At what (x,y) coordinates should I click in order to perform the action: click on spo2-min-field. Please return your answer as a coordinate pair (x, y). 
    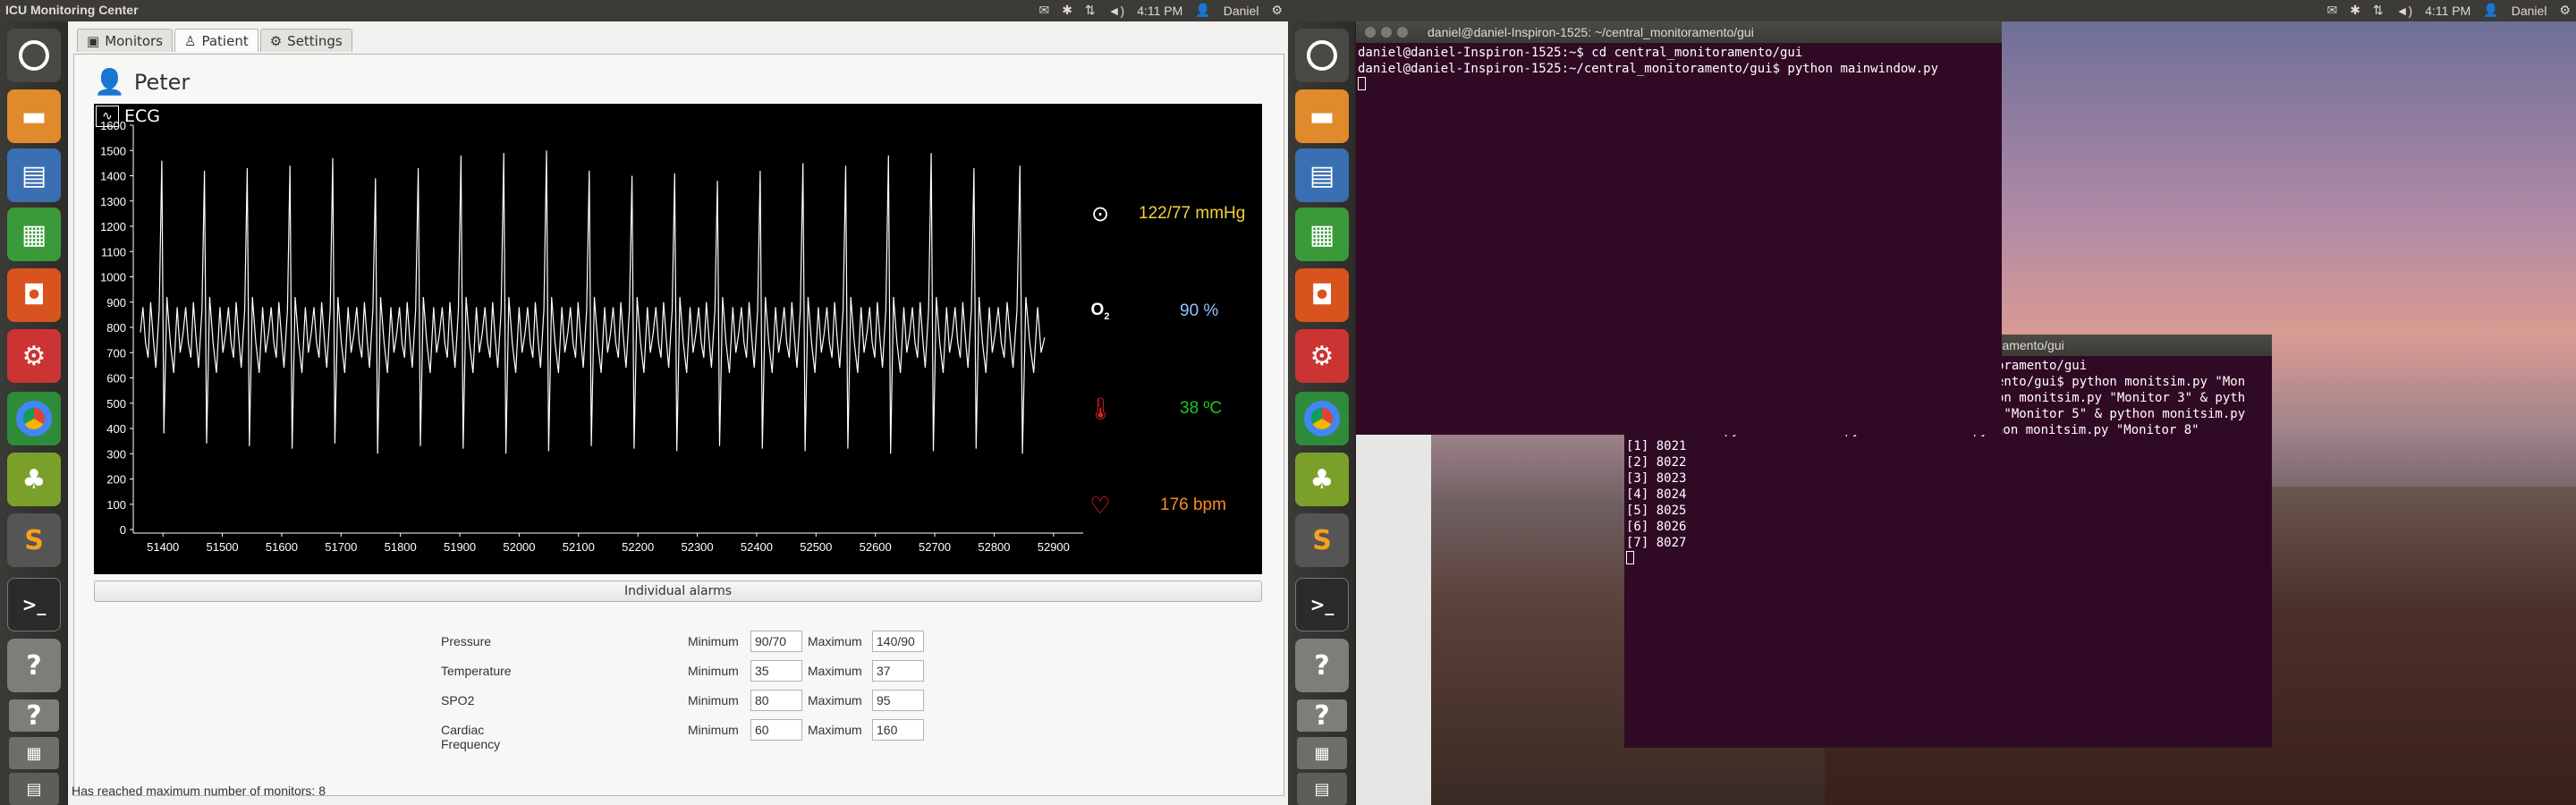
    Looking at the image, I should click on (776, 700).